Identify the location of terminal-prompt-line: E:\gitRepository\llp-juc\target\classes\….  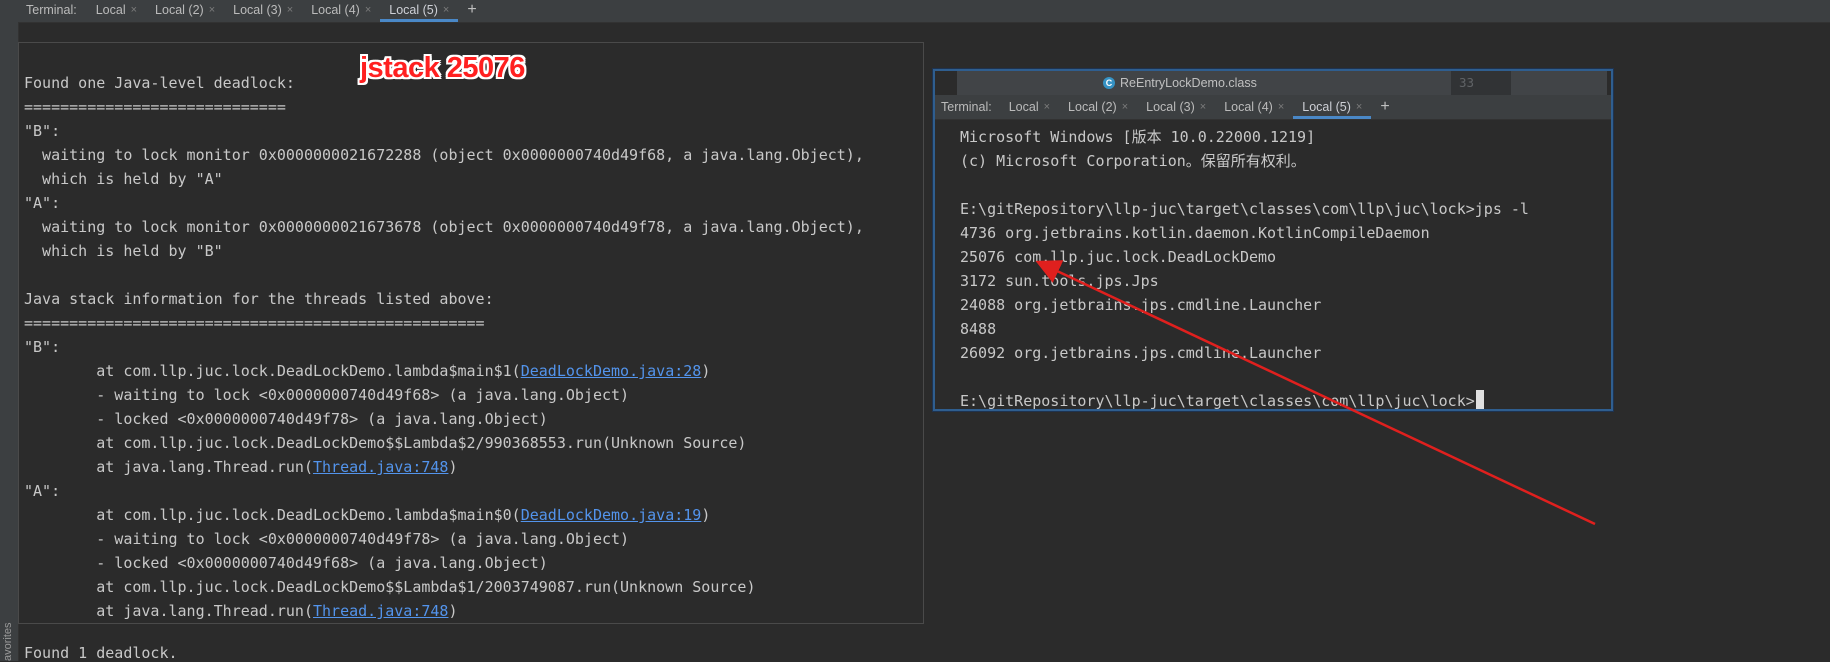
(1244, 399).